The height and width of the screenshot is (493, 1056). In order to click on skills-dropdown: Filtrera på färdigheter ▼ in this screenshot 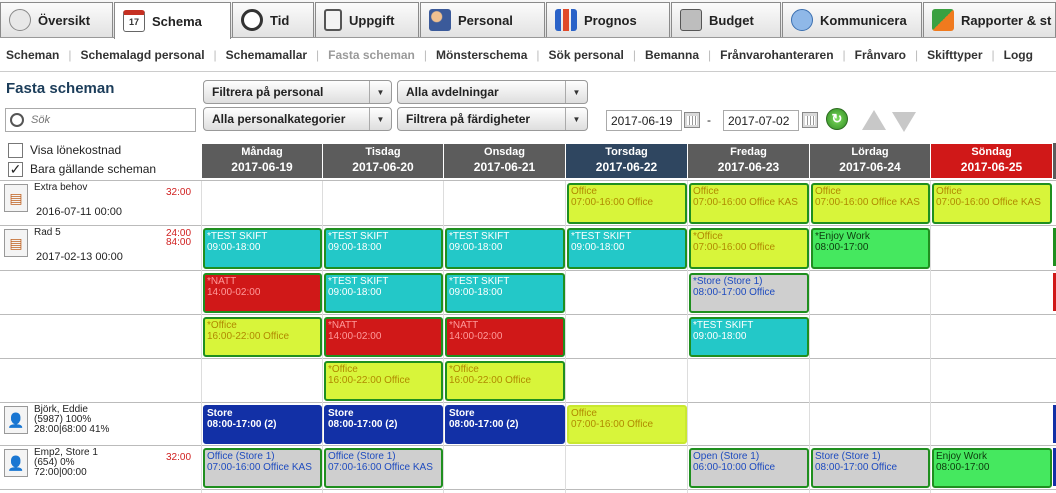, I will do `click(492, 119)`.